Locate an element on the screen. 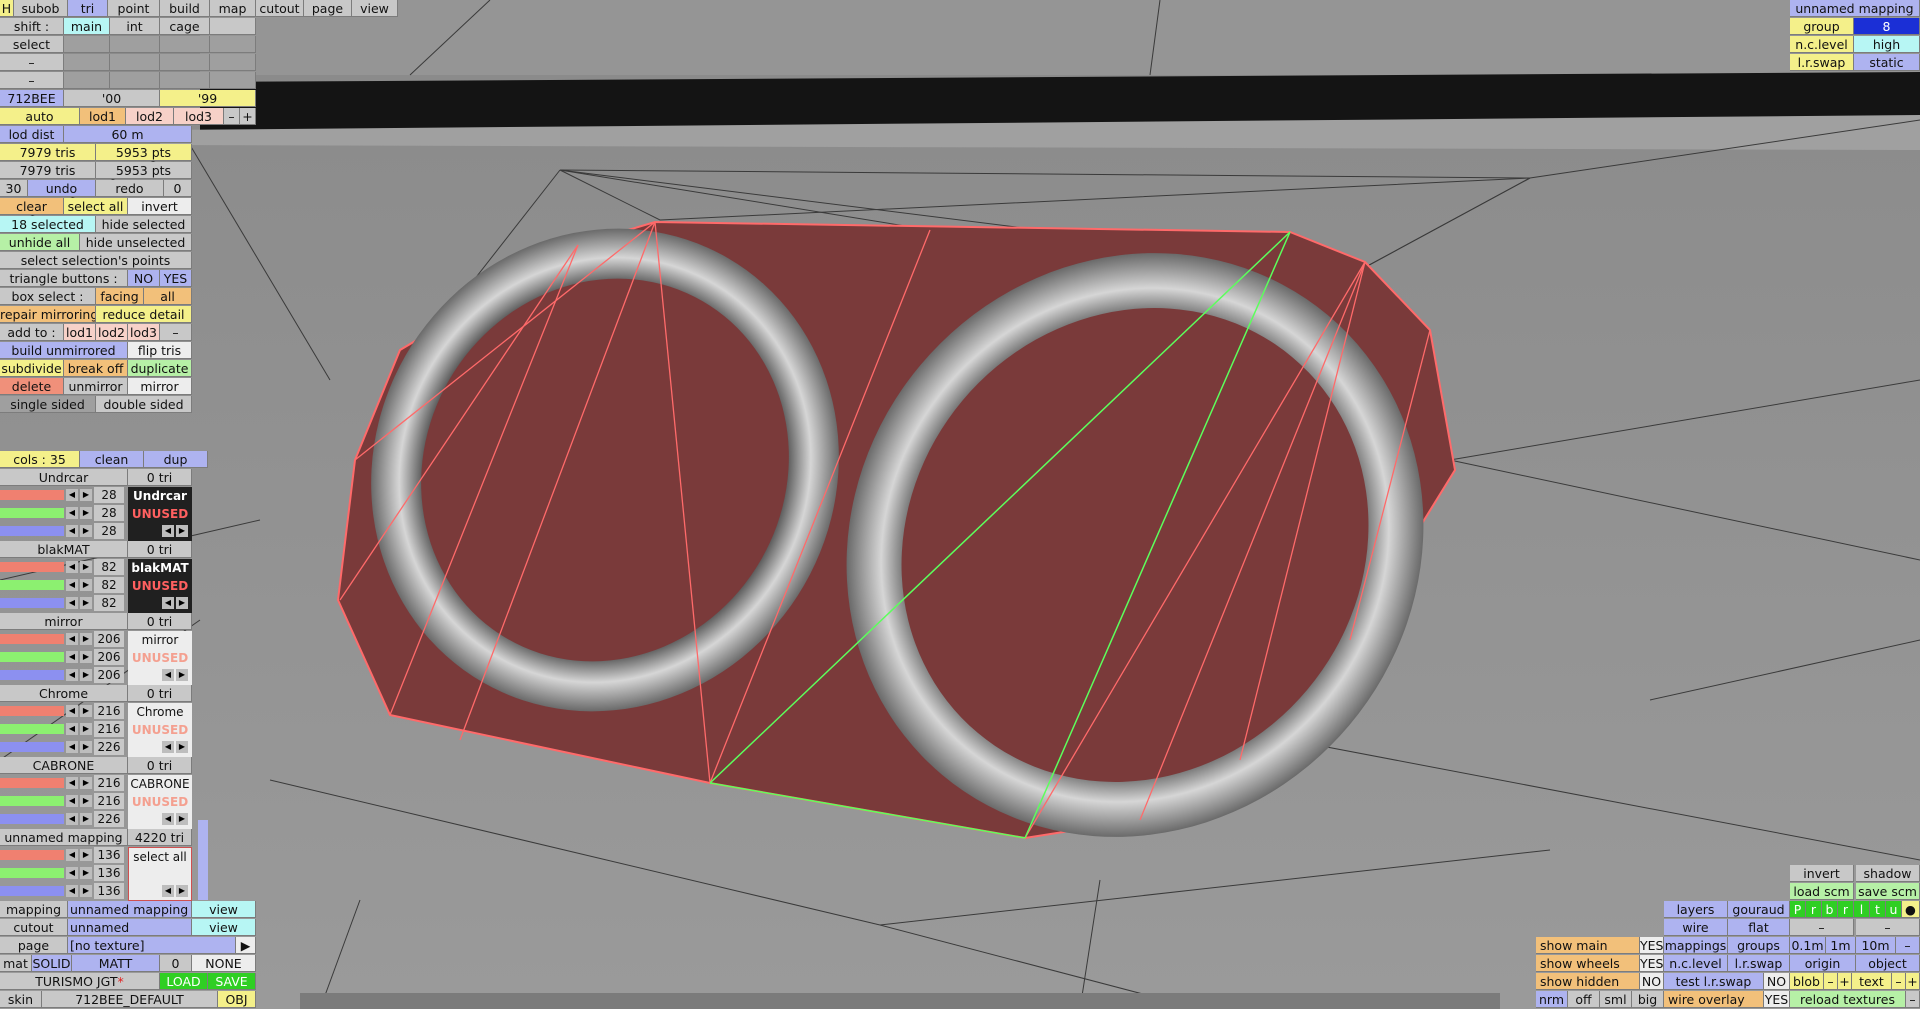 Image resolution: width=1920 pixels, height=1009 pixels. lod-plus: + is located at coordinates (248, 116).